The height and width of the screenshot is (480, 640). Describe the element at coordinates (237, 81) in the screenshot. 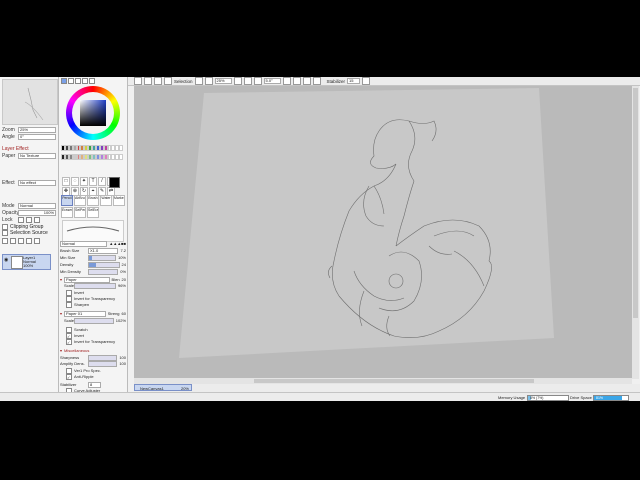

I see `zoom-reset-icon` at that location.